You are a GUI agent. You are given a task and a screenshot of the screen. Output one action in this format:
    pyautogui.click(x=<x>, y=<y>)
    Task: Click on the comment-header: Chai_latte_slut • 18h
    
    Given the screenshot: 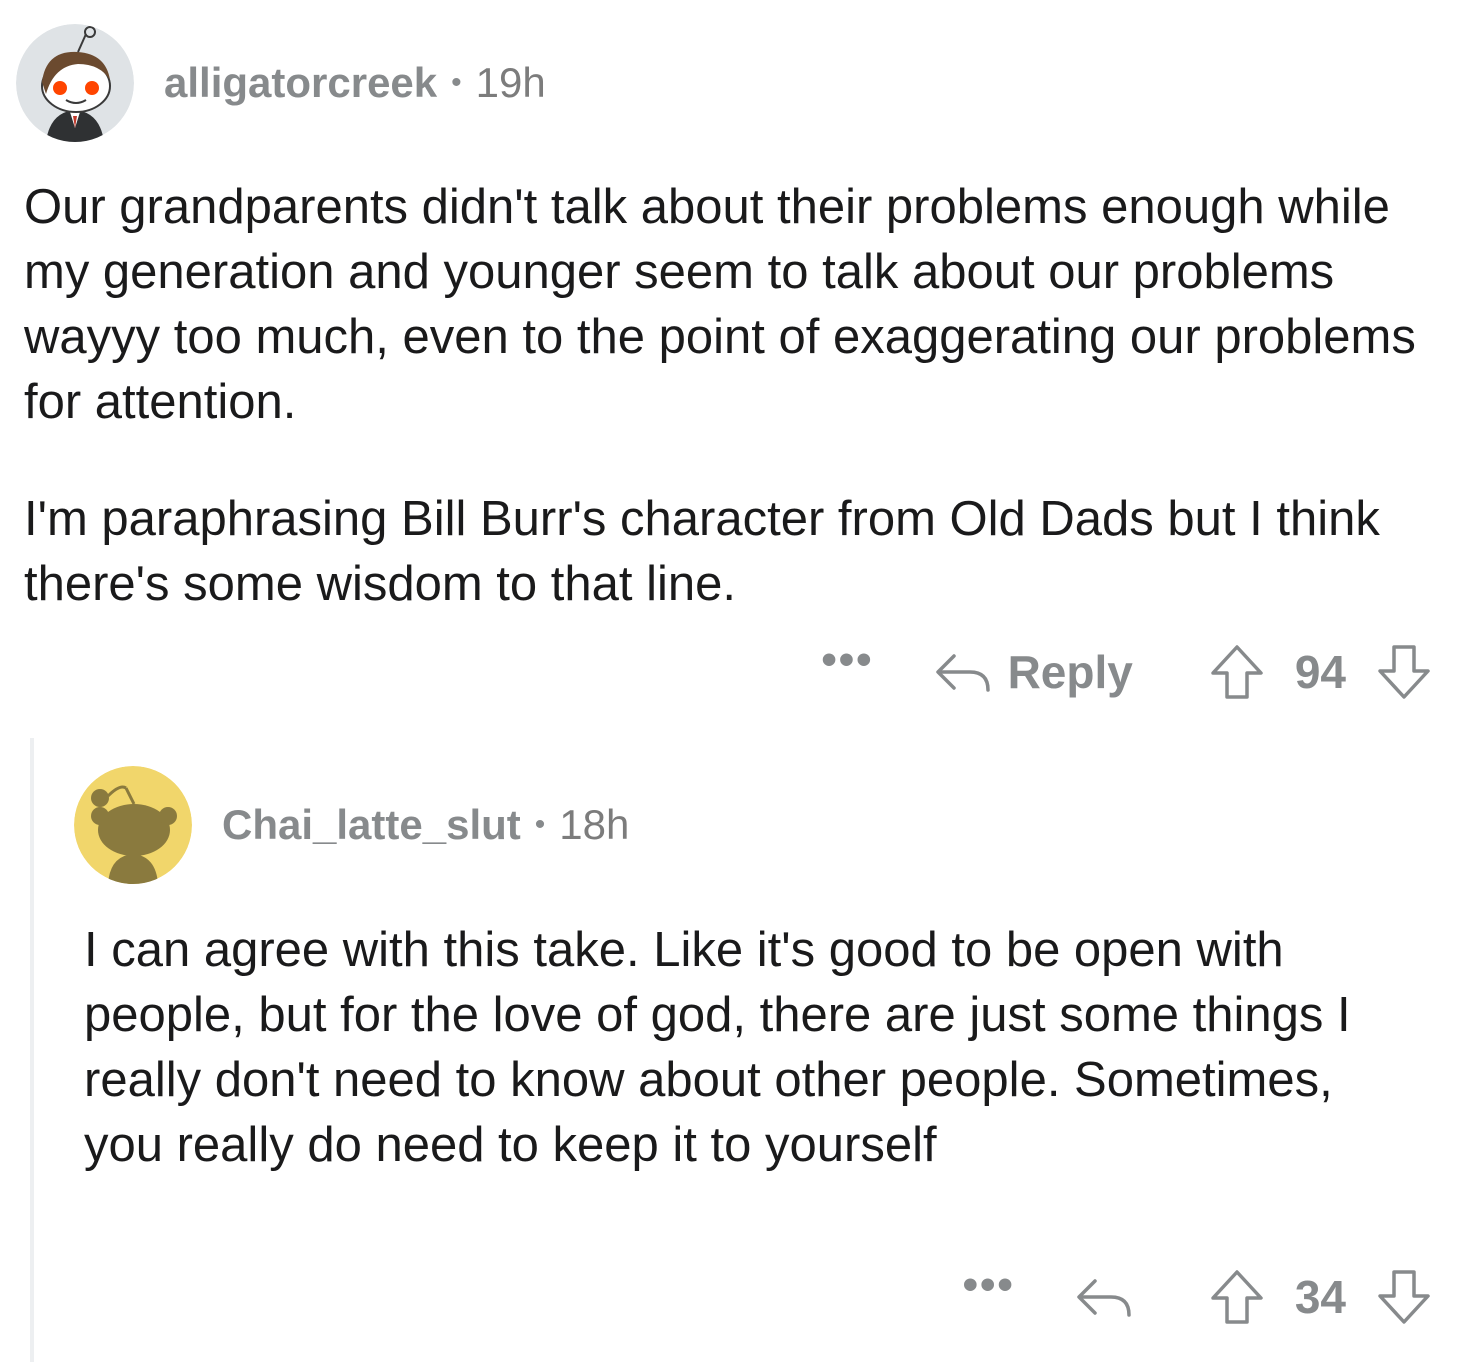 What is the action you would take?
    pyautogui.click(x=351, y=825)
    